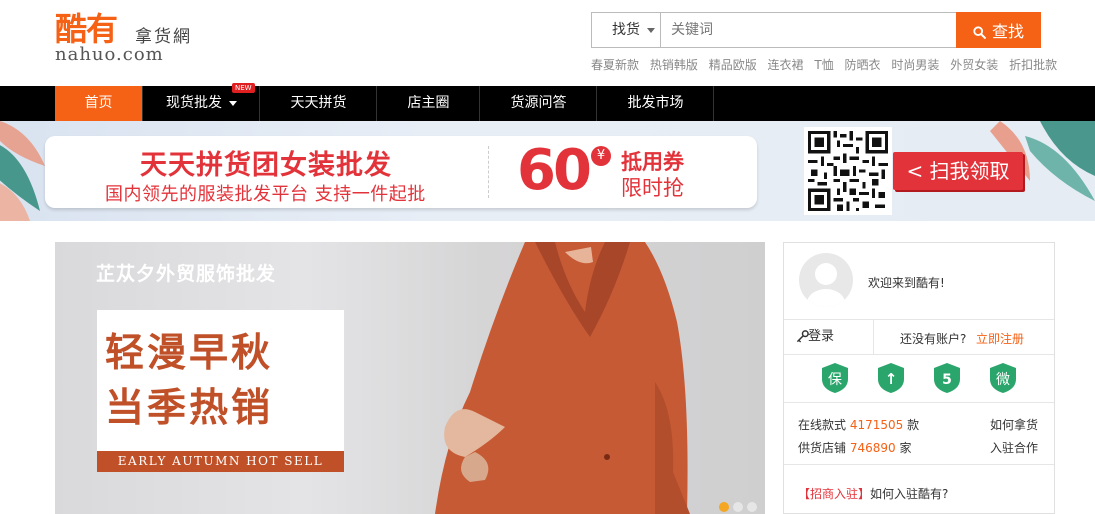 The image size is (1095, 514). Describe the element at coordinates (1033, 65) in the screenshot. I see `hotword-link: 折扣批款` at that location.